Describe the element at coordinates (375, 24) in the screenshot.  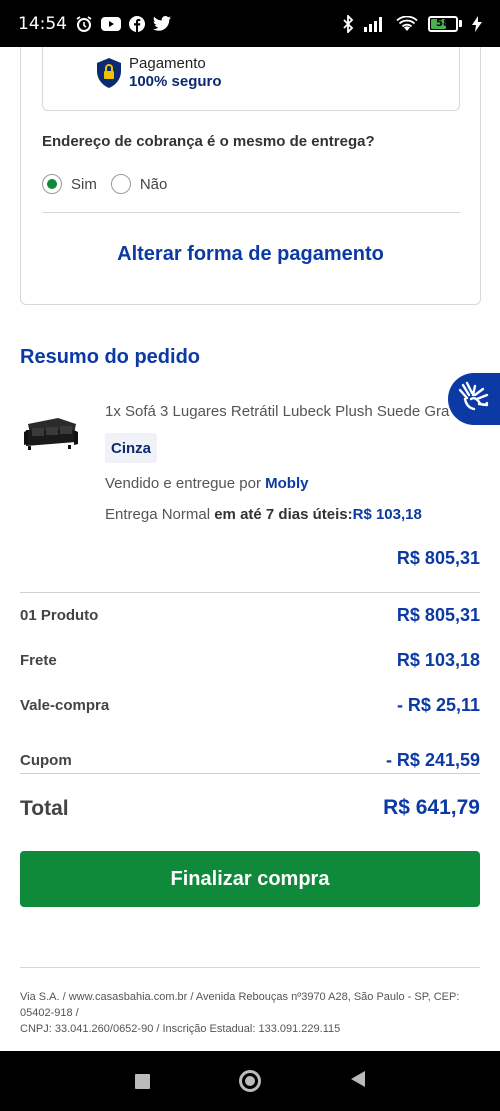
I see `signal-icon` at that location.